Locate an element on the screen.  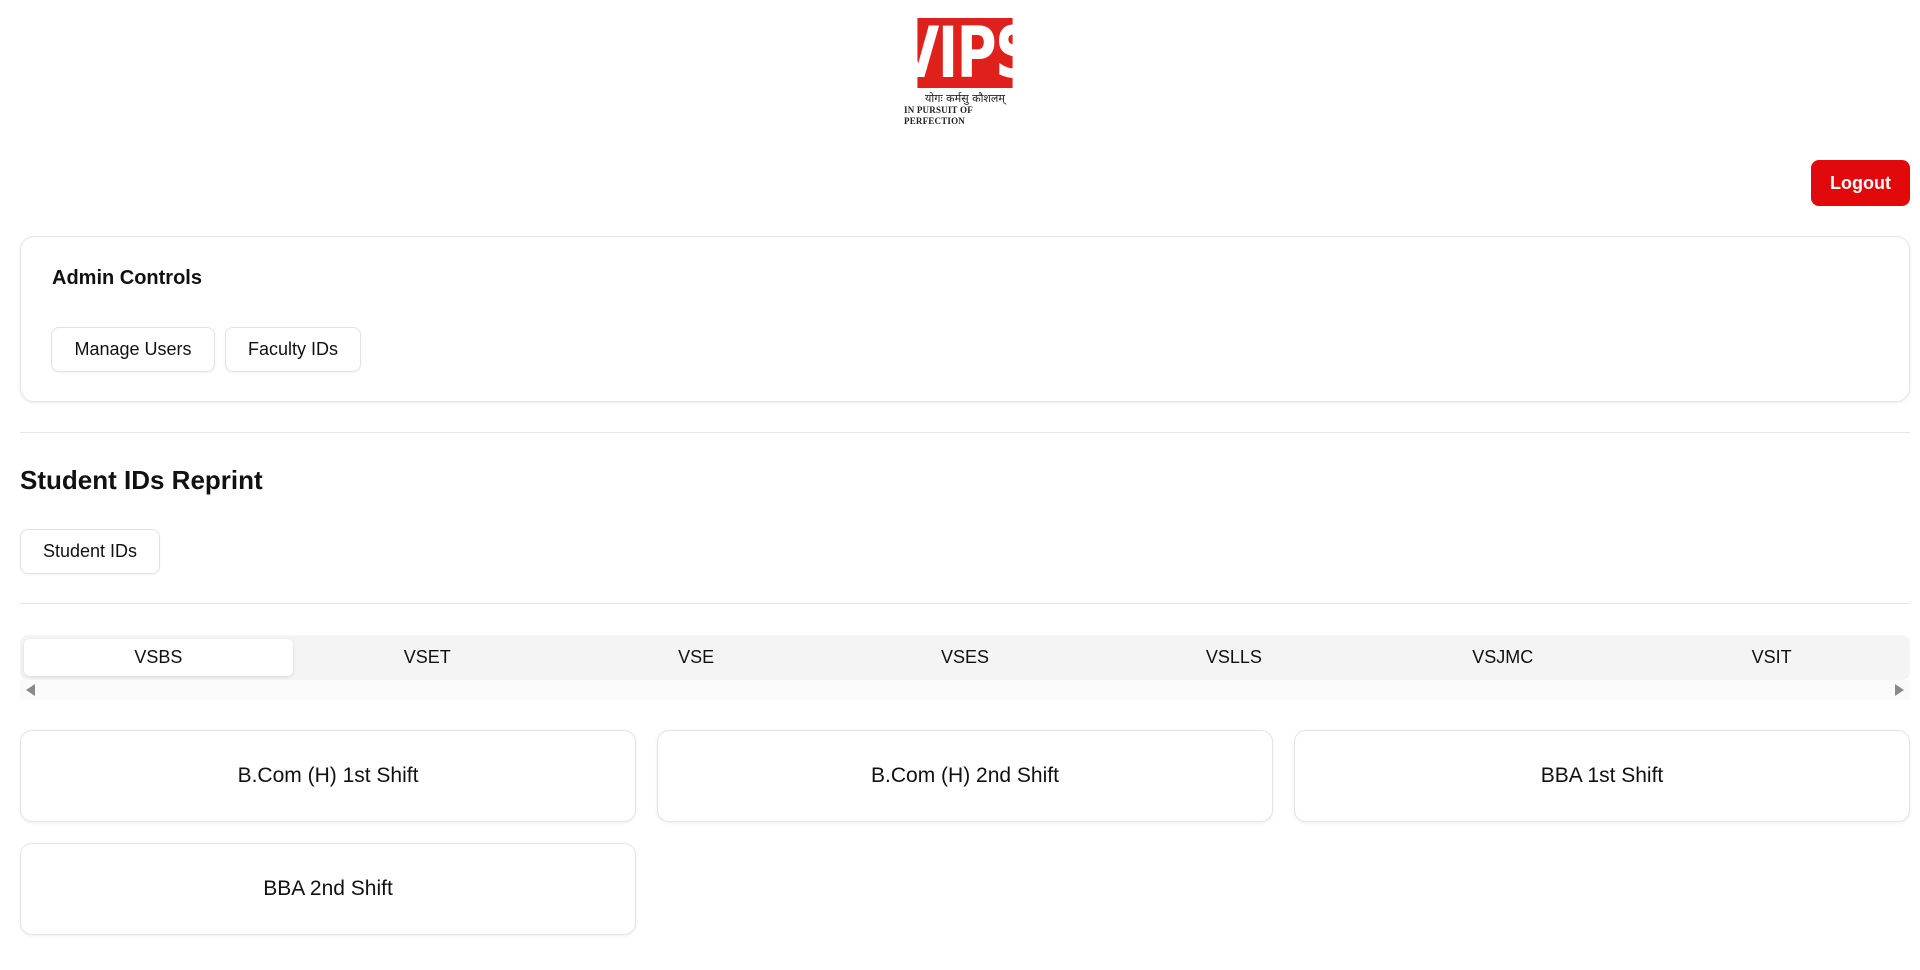
program-card-bcom-2nd-shift: B.Com (H) 2nd Shift is located at coordinates (965, 776).